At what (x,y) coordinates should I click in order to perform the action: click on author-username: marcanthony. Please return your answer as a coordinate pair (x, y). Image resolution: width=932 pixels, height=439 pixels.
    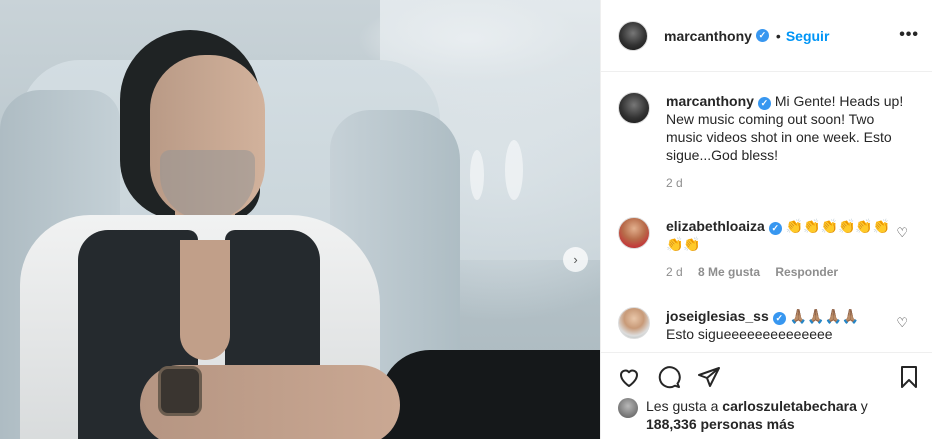
    Looking at the image, I should click on (708, 36).